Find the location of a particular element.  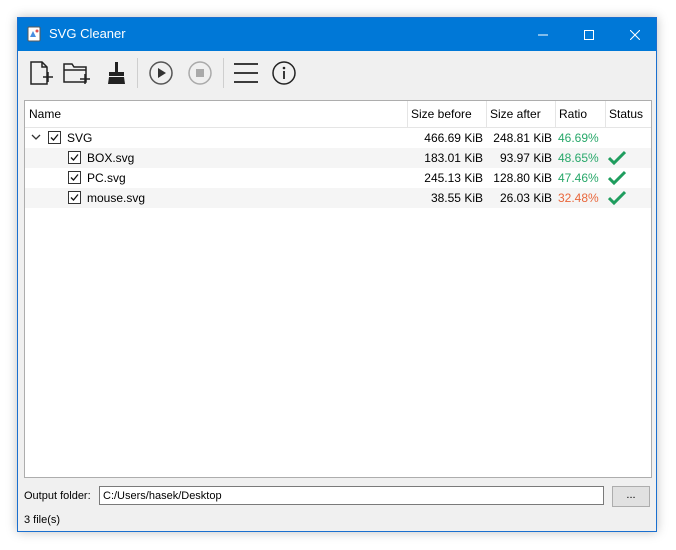

row-name: PC.svg is located at coordinates (106, 178).